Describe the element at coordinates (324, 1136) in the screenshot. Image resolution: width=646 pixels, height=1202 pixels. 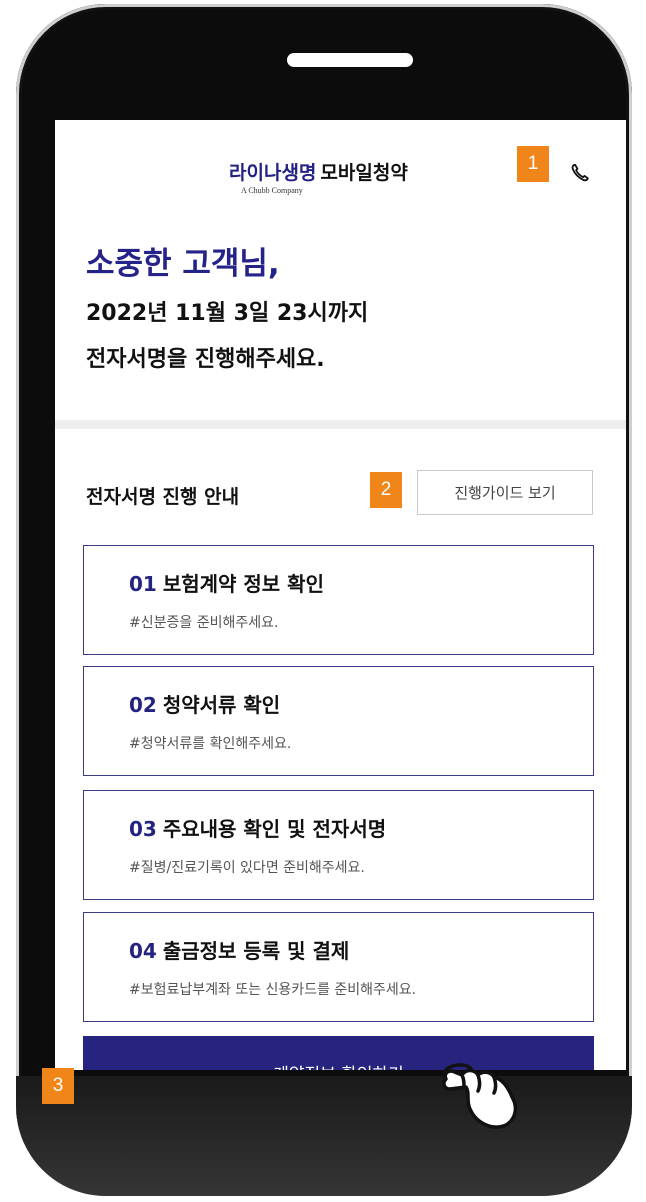
I see `phone-bottom-bezel` at that location.